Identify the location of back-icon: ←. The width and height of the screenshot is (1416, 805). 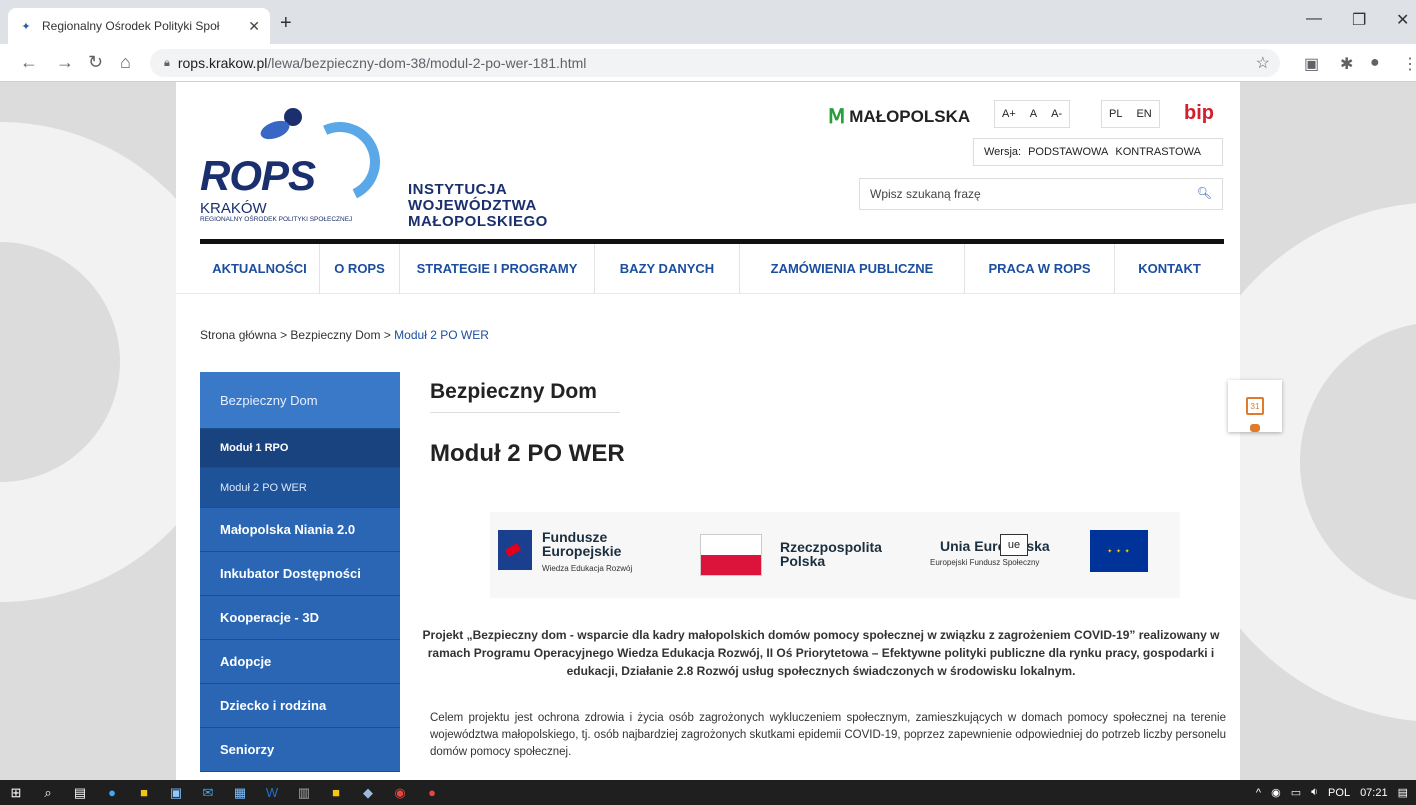
(29, 62).